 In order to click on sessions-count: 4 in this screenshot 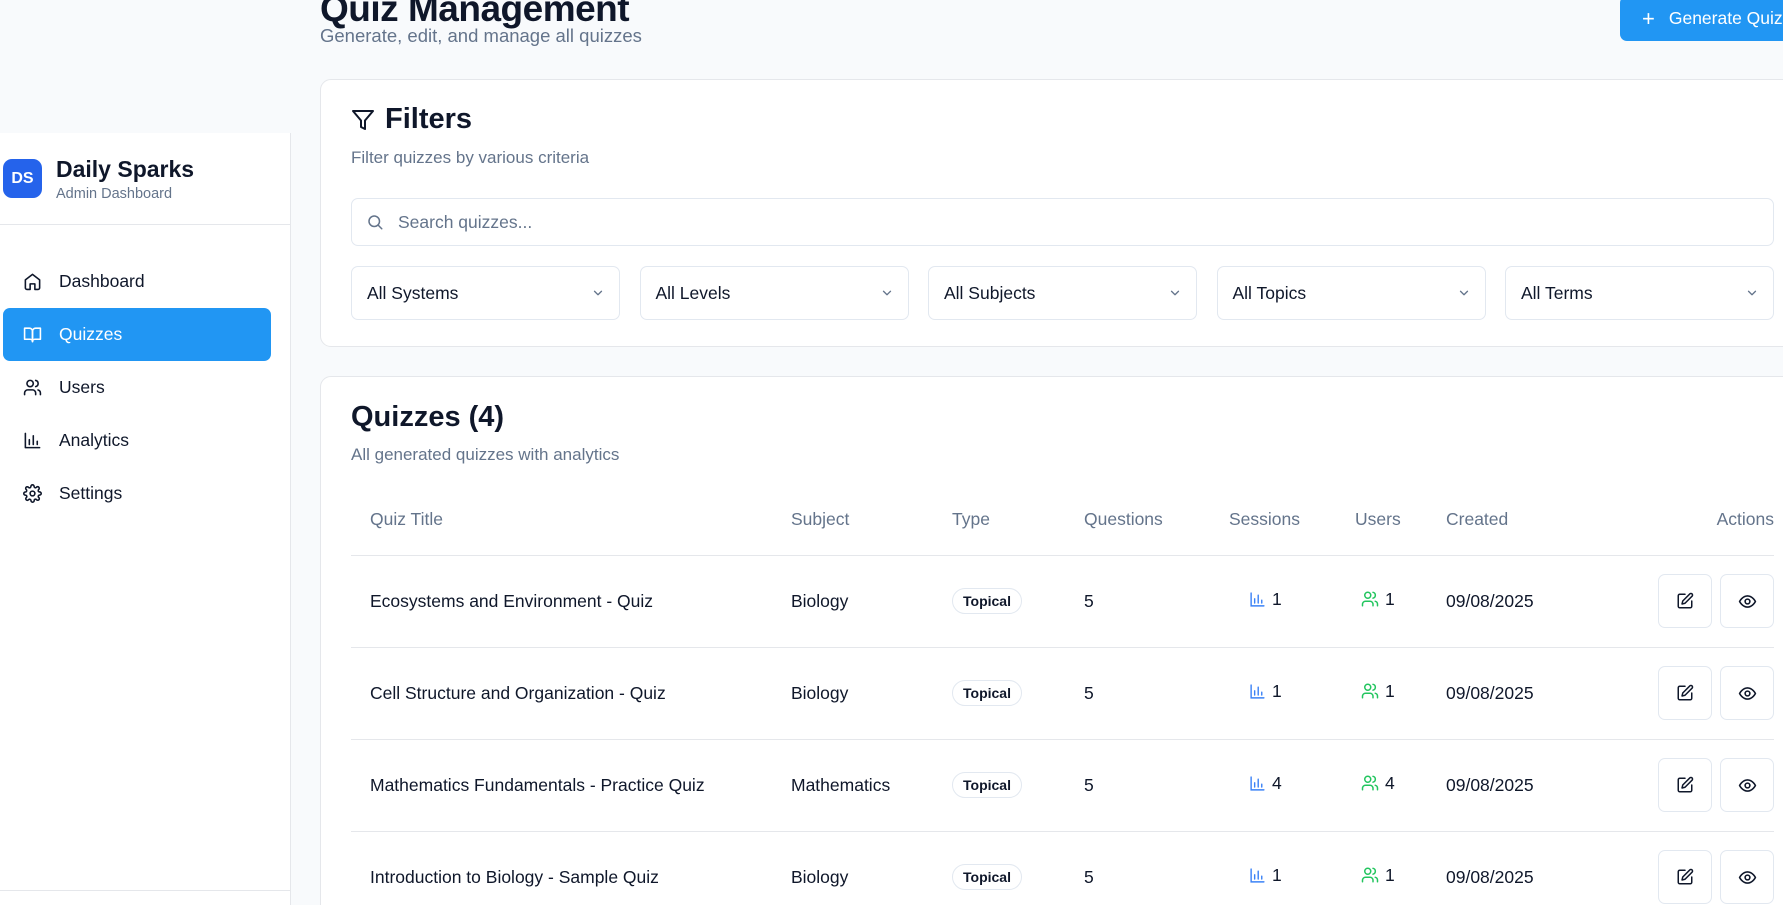, I will do `click(1277, 783)`.